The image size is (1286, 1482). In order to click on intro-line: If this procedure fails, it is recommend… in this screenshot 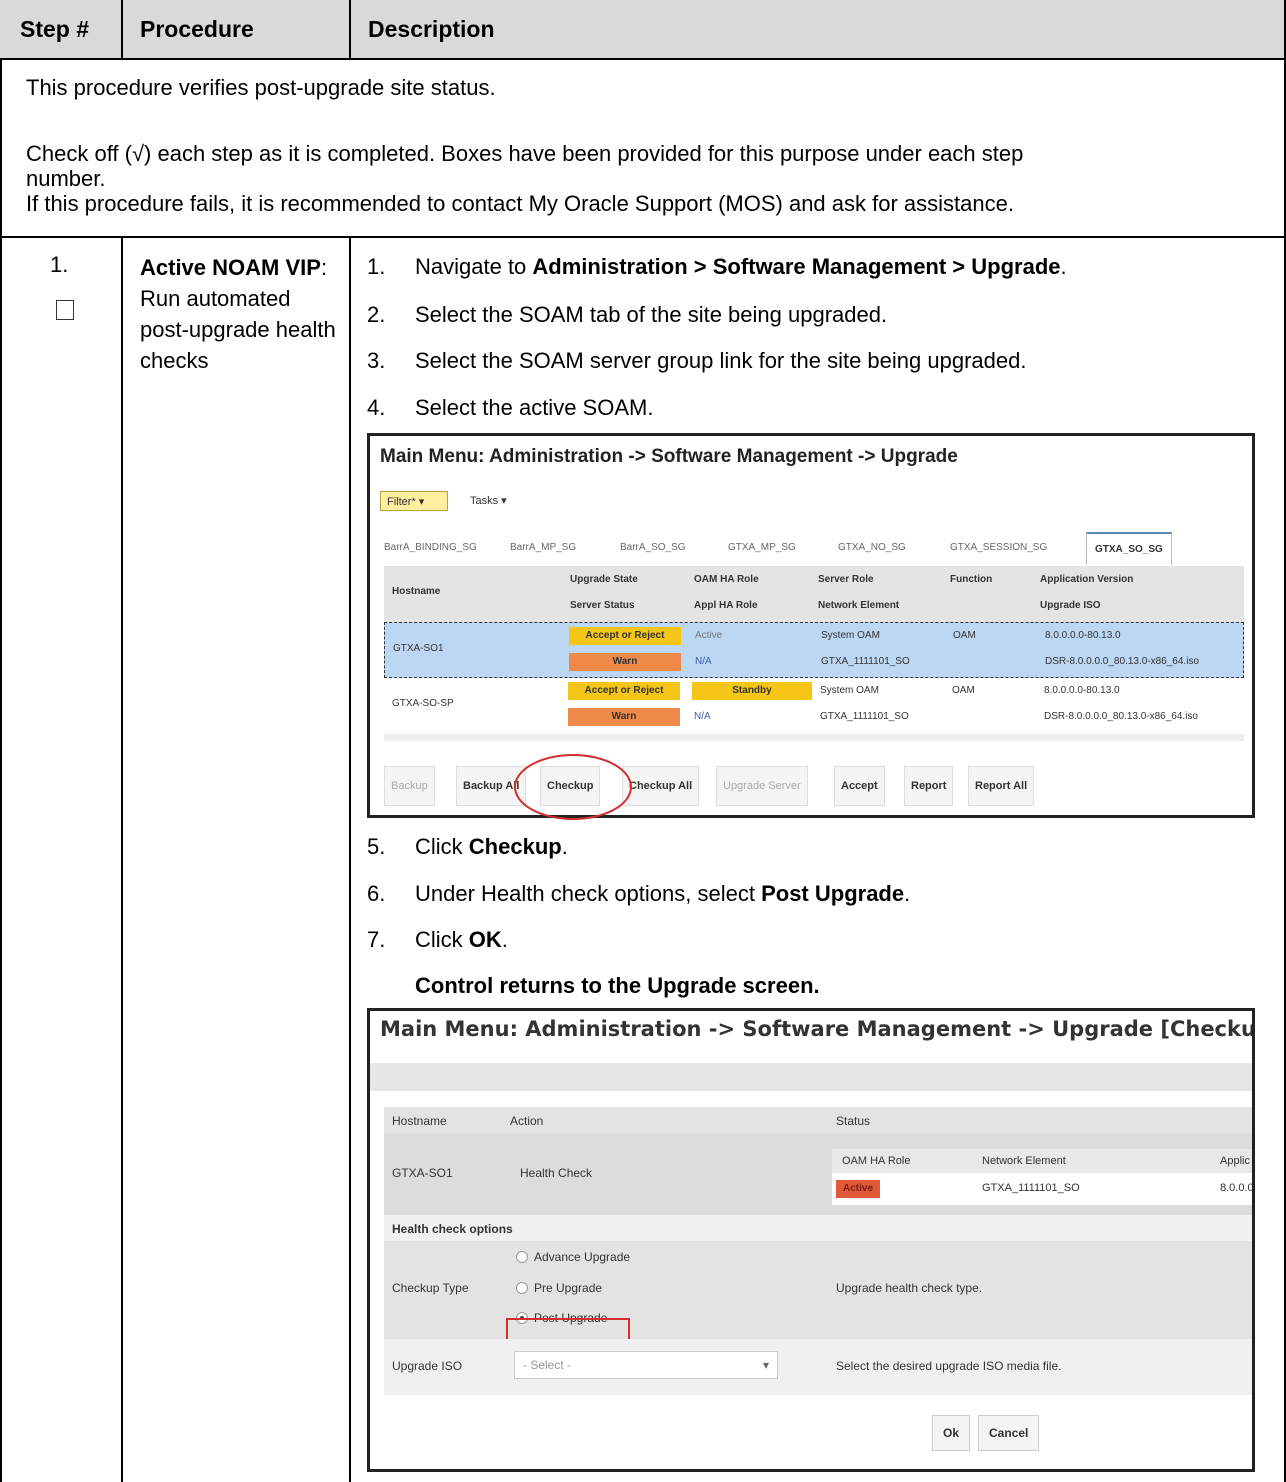, I will do `click(520, 203)`.